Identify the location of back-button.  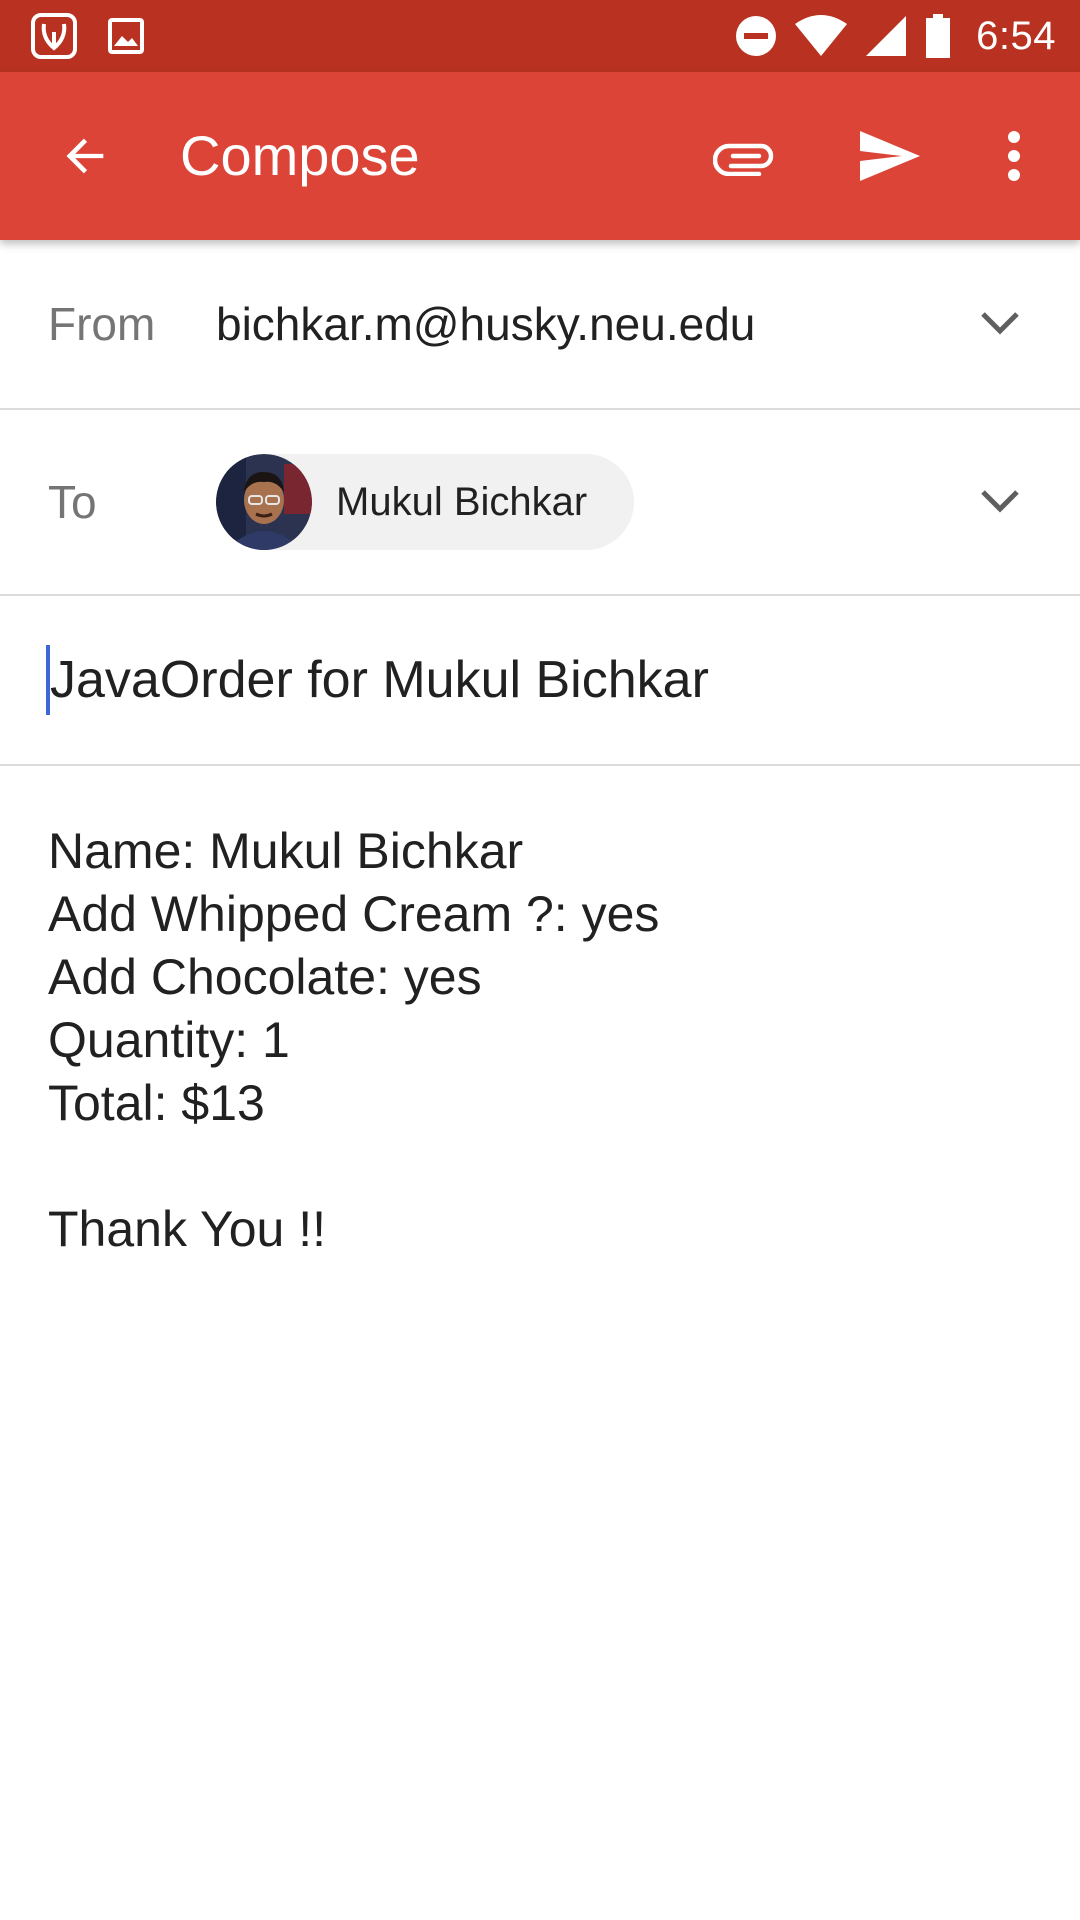
(86, 156).